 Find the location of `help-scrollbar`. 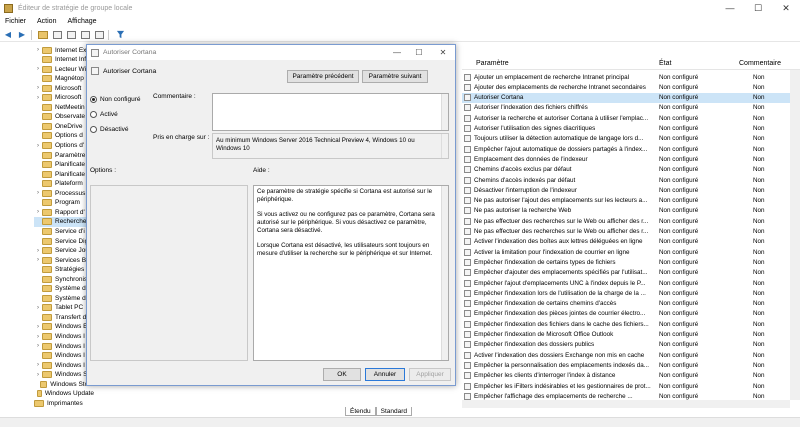

help-scrollbar is located at coordinates (444, 273).